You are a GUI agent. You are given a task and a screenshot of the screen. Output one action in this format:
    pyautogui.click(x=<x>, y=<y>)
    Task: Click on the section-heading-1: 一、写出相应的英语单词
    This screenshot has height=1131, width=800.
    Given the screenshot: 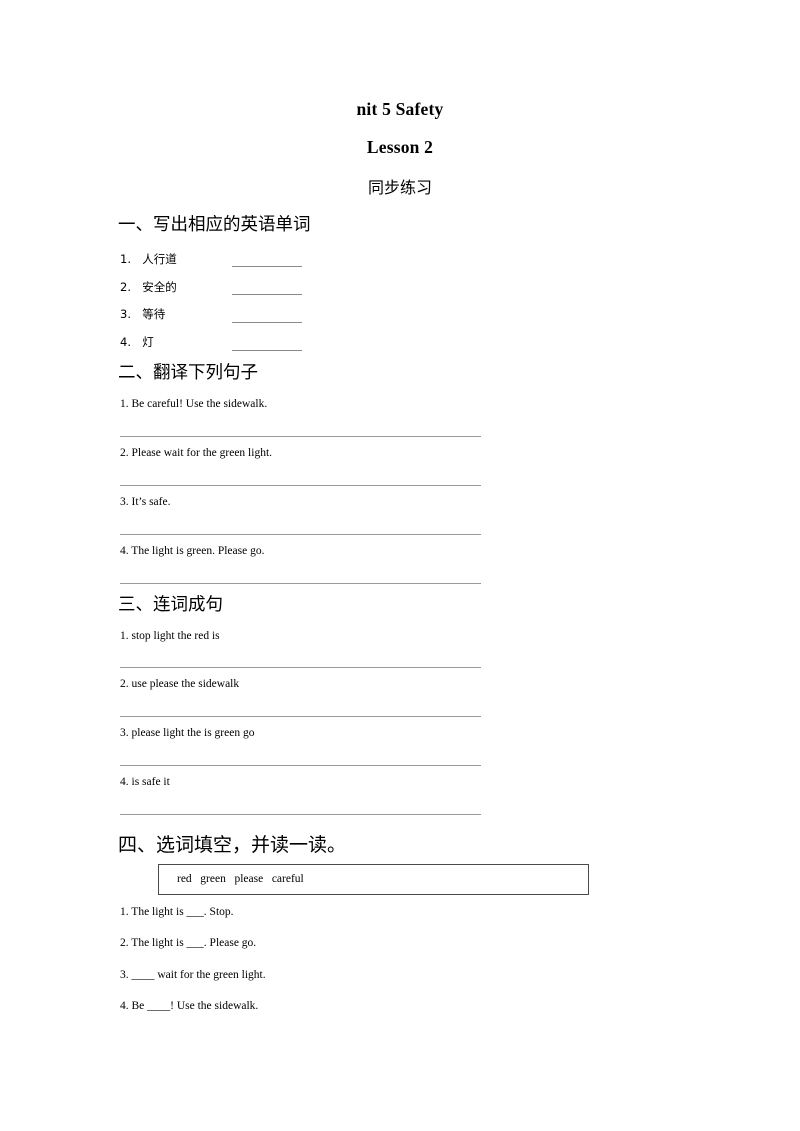 What is the action you would take?
    pyautogui.click(x=214, y=225)
    